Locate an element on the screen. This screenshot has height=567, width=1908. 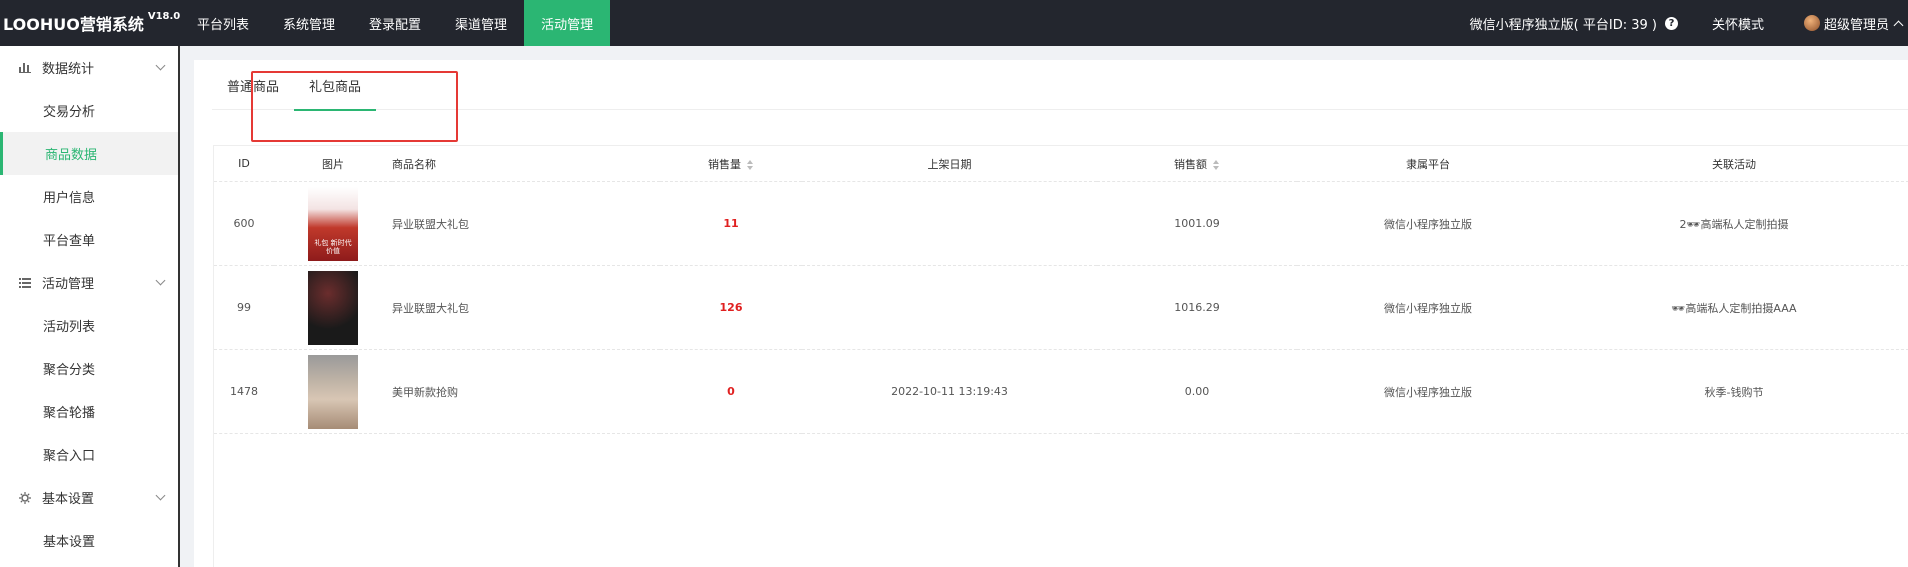
topnav-platform-list: 平台列表 is located at coordinates (223, 23).